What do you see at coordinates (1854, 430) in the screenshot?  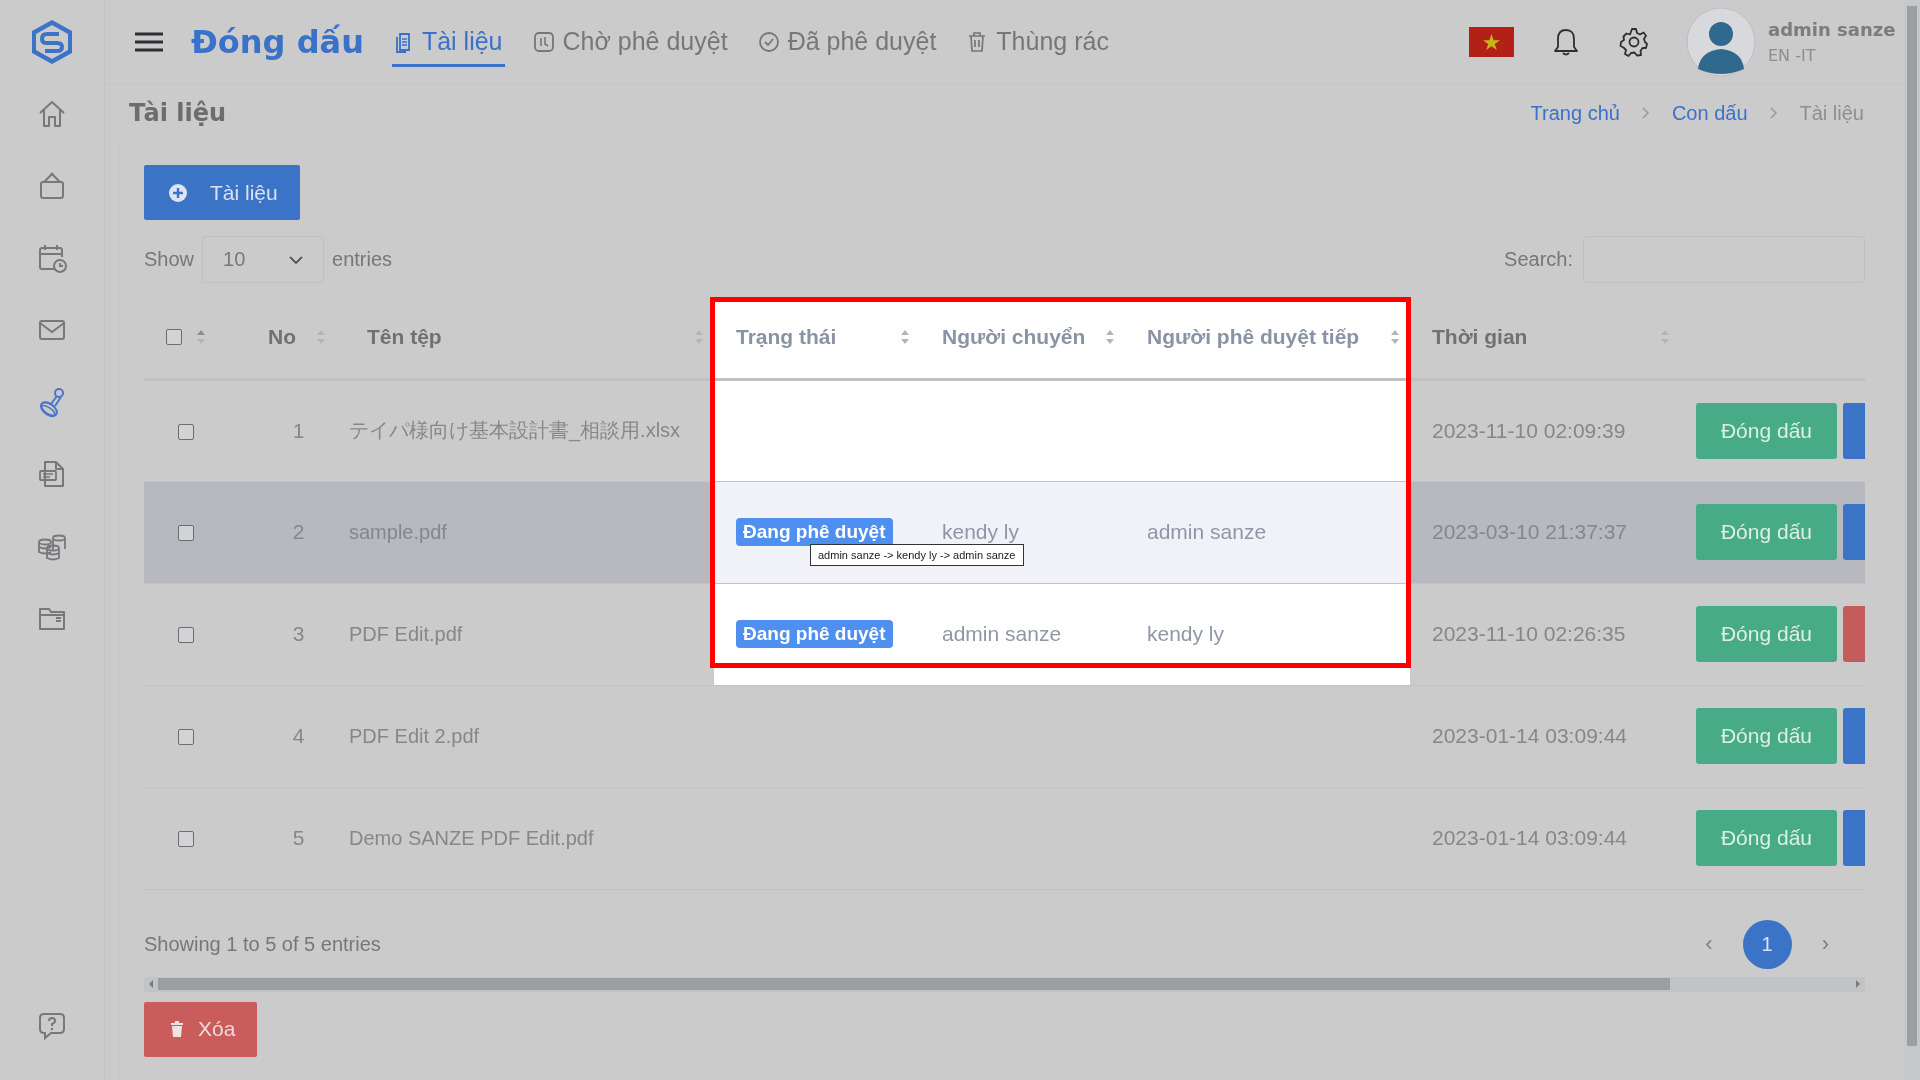 I see `action-button` at bounding box center [1854, 430].